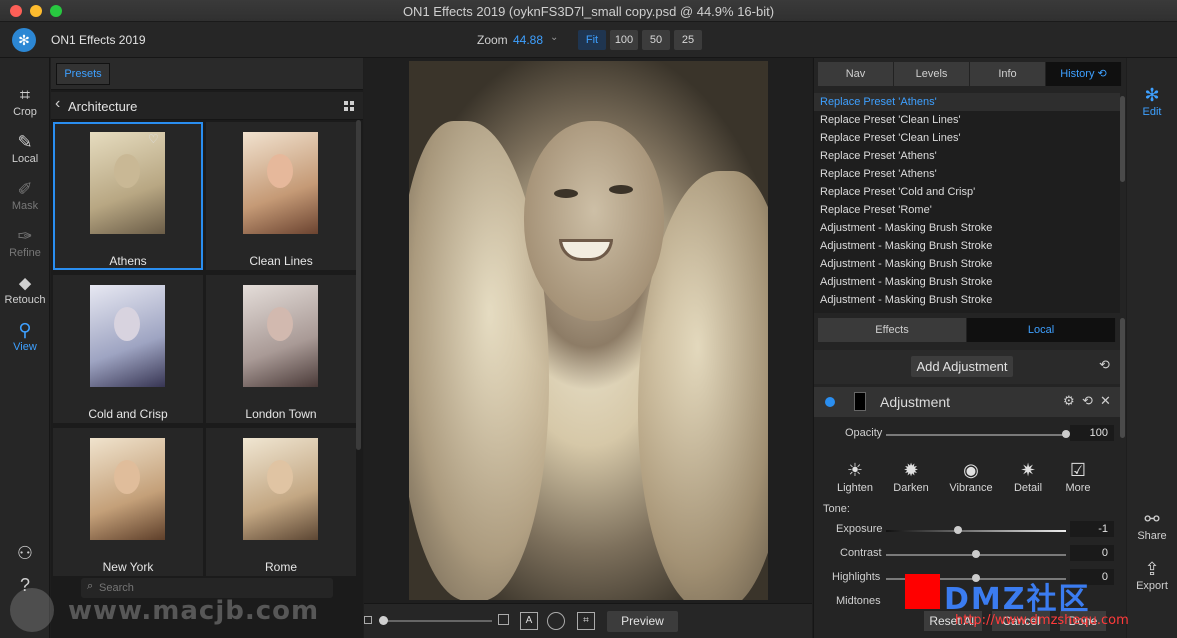  I want to click on crop-icon: ⌗, so click(25, 95).